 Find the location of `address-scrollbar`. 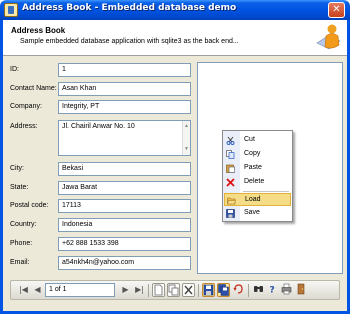

address-scrollbar is located at coordinates (186, 138).